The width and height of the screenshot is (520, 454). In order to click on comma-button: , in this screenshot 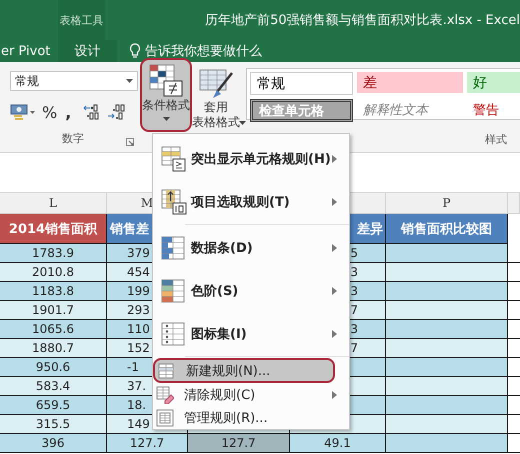, I will do `click(68, 112)`.